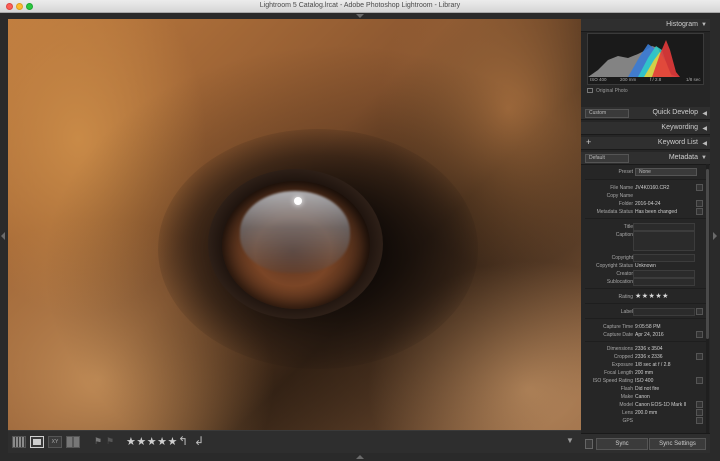 The height and width of the screenshot is (461, 720). I want to click on histogram-title: Histogram, so click(682, 24).